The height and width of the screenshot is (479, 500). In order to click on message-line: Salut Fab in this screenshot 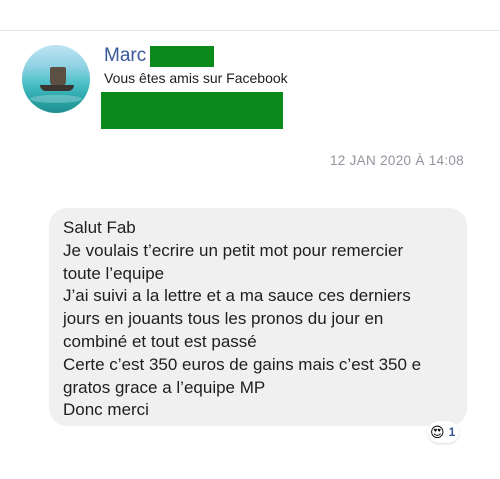, I will do `click(99, 227)`.